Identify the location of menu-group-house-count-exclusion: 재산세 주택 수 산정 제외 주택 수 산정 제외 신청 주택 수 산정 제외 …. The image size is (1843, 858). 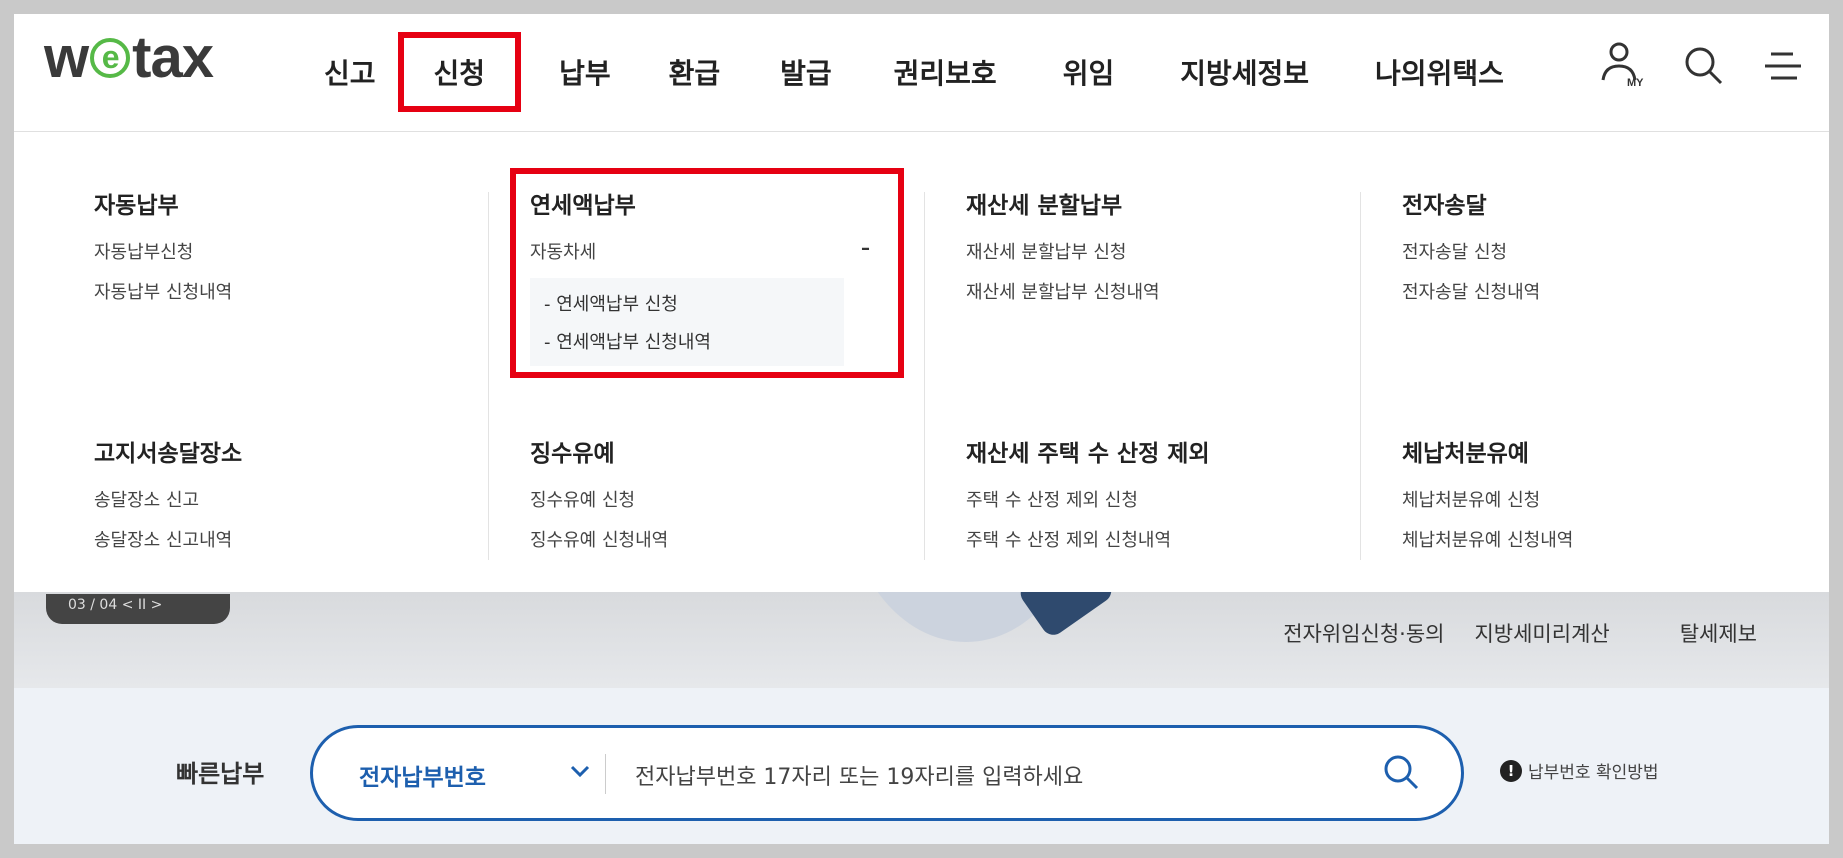
(1088, 500).